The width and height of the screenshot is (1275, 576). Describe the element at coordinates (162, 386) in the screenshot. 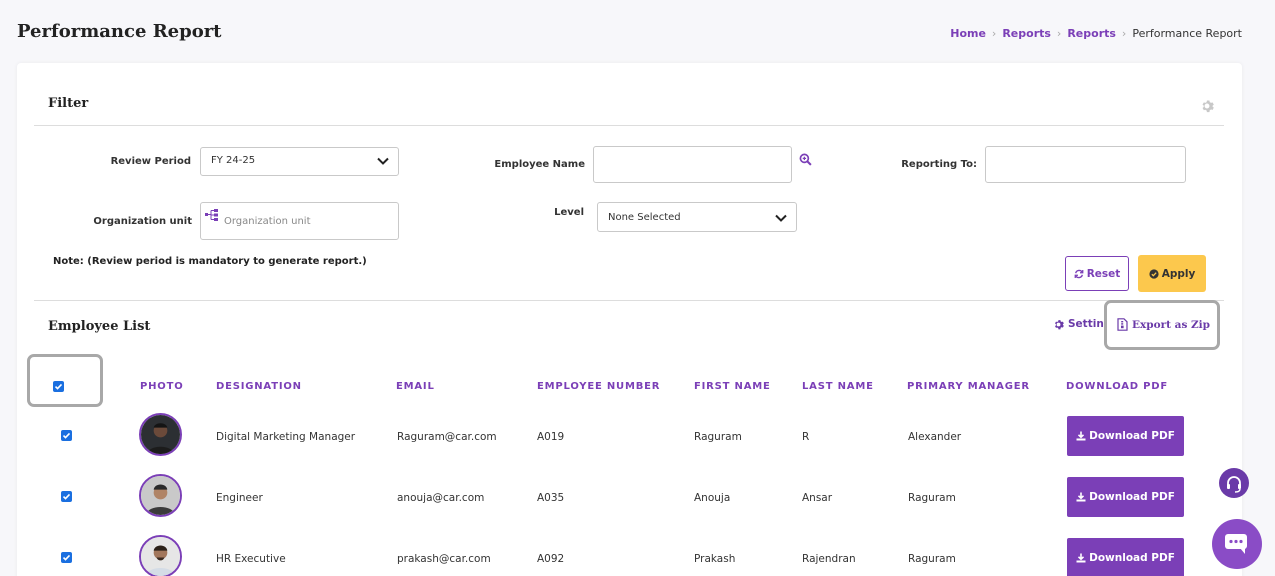

I see `column-photo: PHOTO` at that location.